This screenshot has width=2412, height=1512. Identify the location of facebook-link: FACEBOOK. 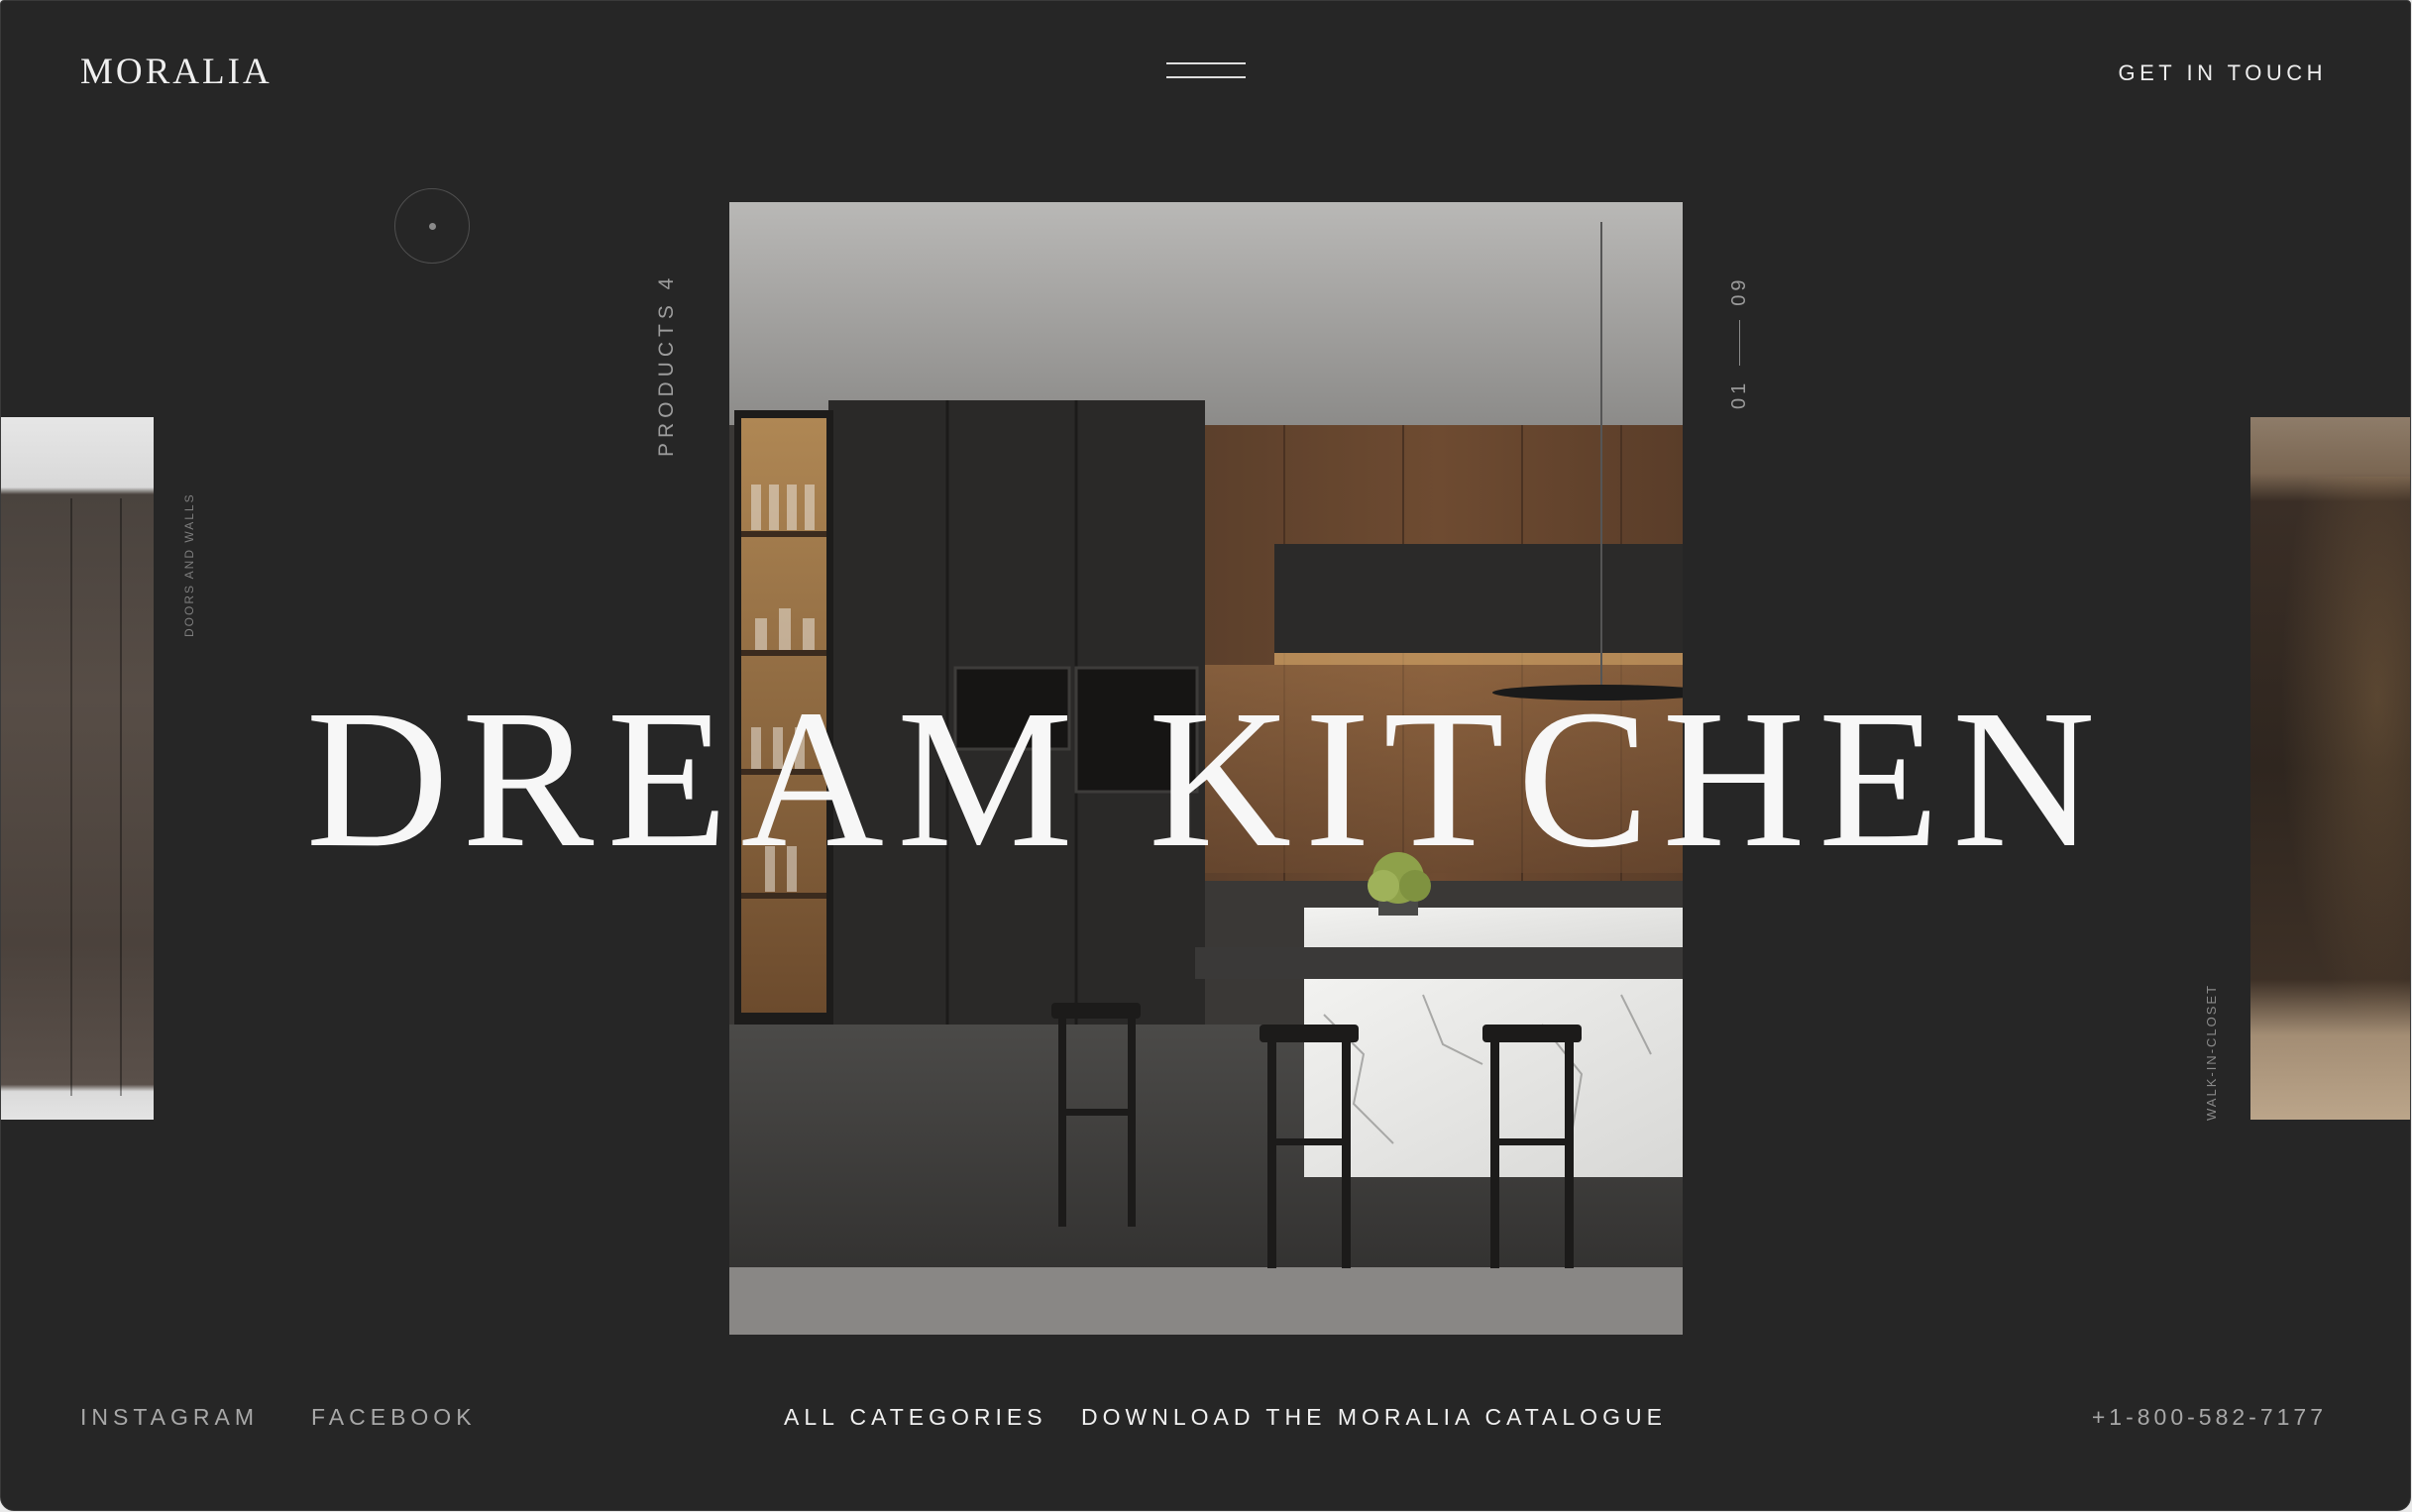
(394, 1417).